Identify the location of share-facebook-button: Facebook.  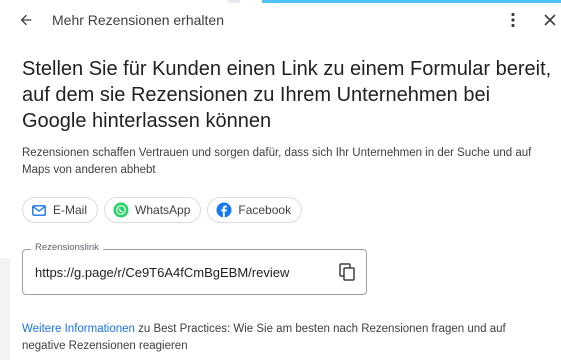
(255, 210).